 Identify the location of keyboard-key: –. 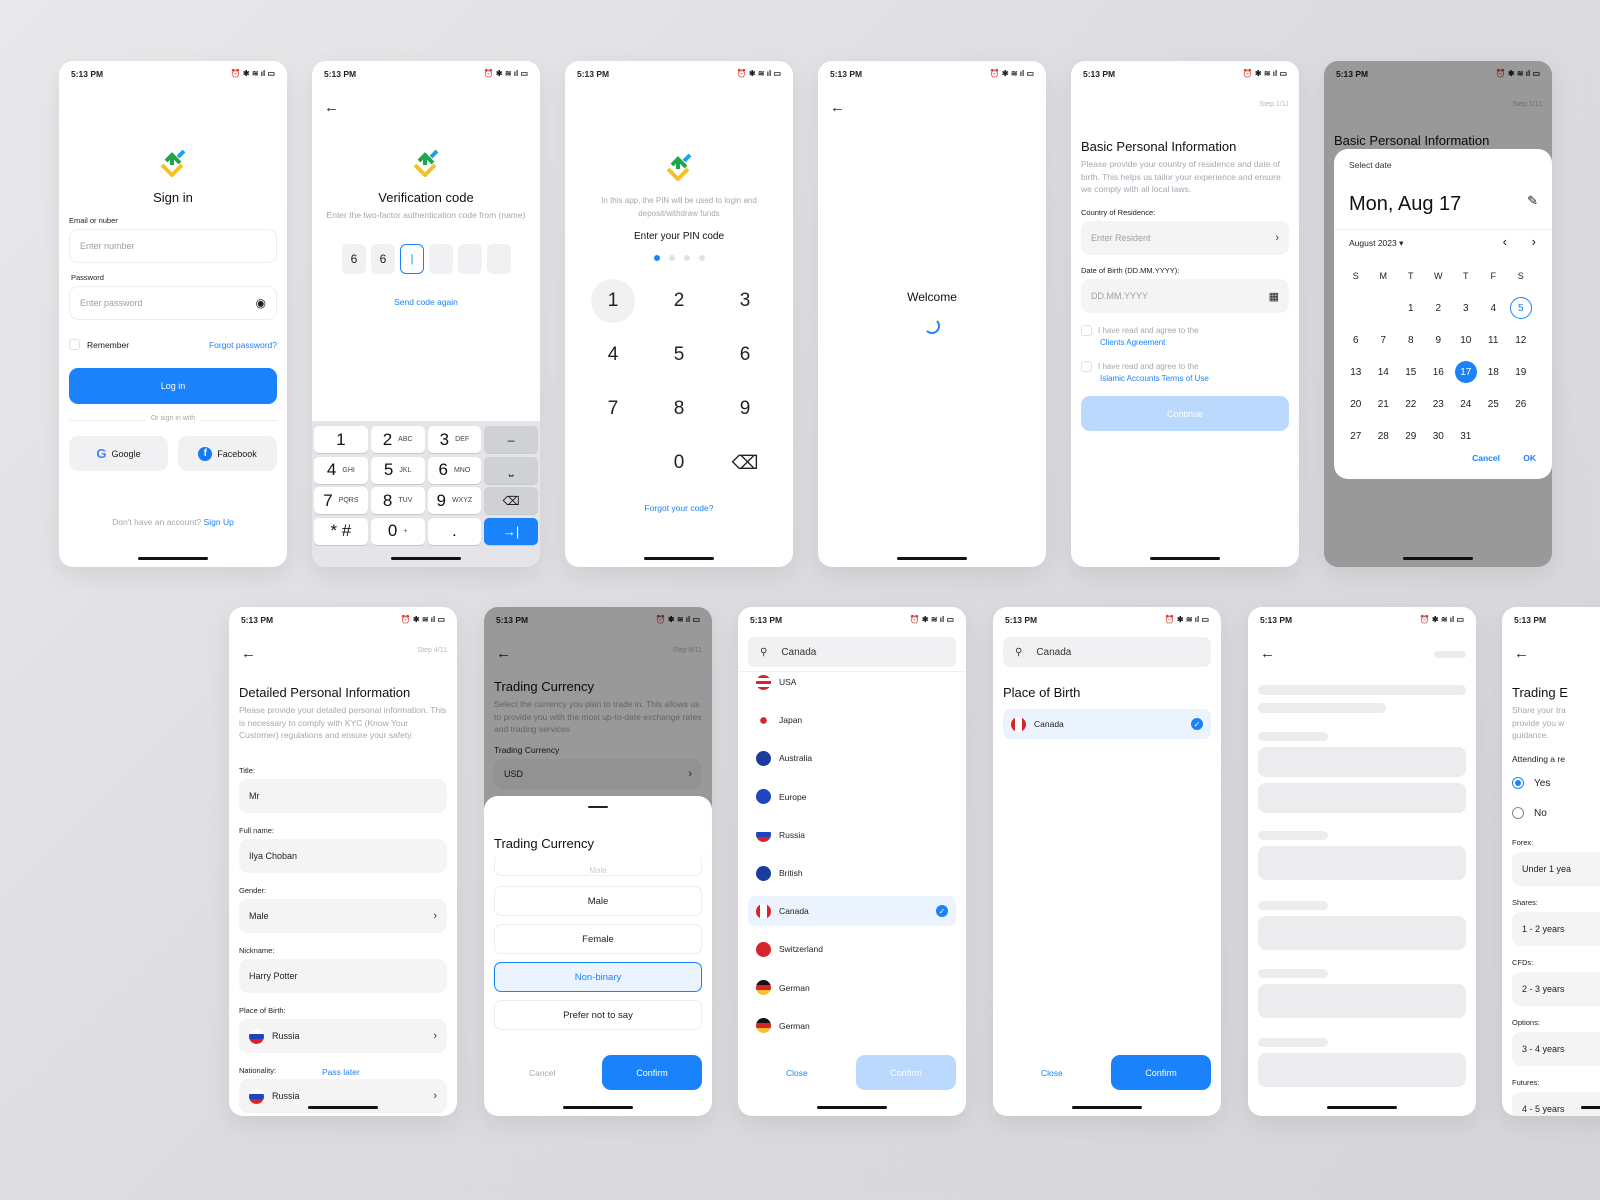
(511, 439).